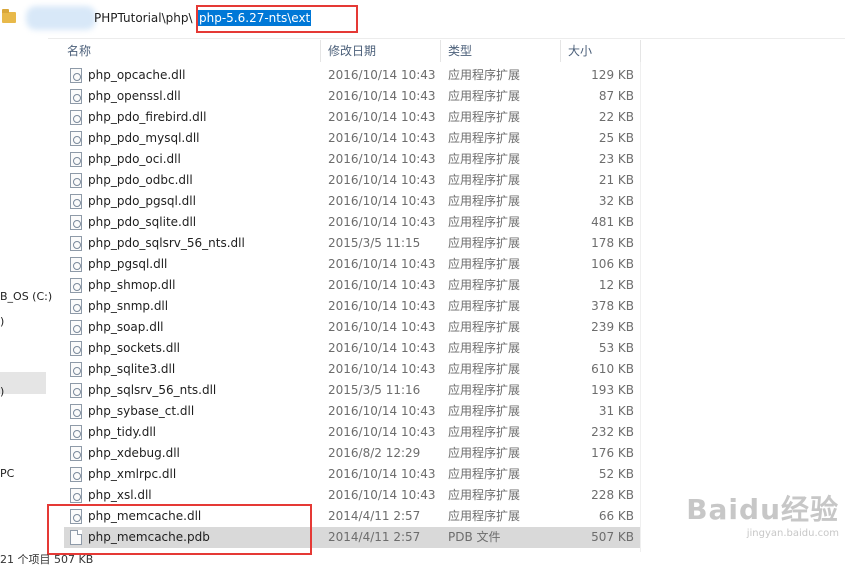 This screenshot has width=845, height=567. I want to click on file-size: 239 KB, so click(612, 327).